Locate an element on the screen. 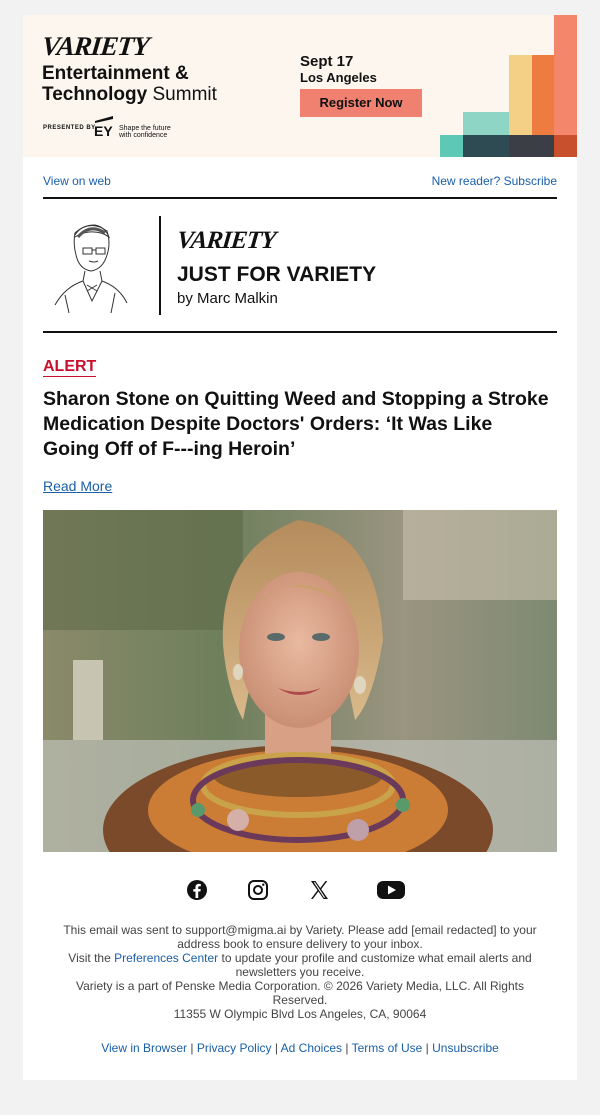 This screenshot has width=600, height=1115. presented-by-label: PRESENTED BY is located at coordinates (69, 128).